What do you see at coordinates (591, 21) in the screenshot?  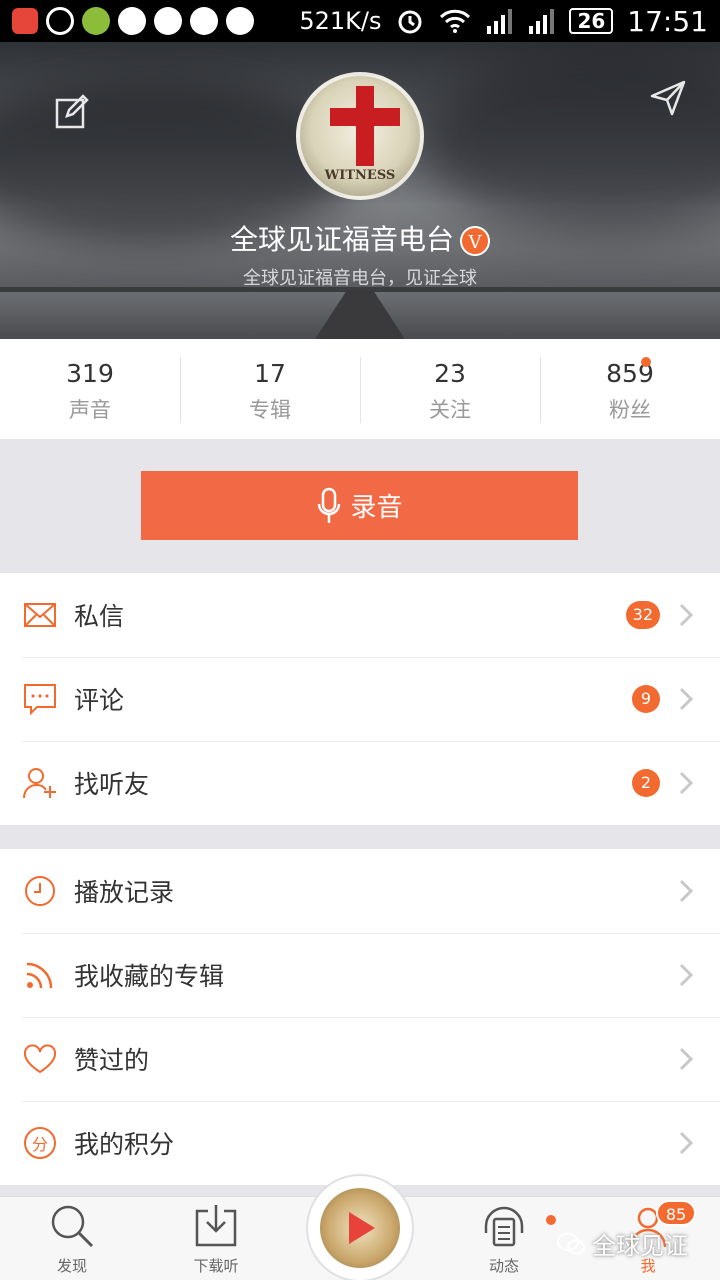 I see `battery-indicator: 26` at bounding box center [591, 21].